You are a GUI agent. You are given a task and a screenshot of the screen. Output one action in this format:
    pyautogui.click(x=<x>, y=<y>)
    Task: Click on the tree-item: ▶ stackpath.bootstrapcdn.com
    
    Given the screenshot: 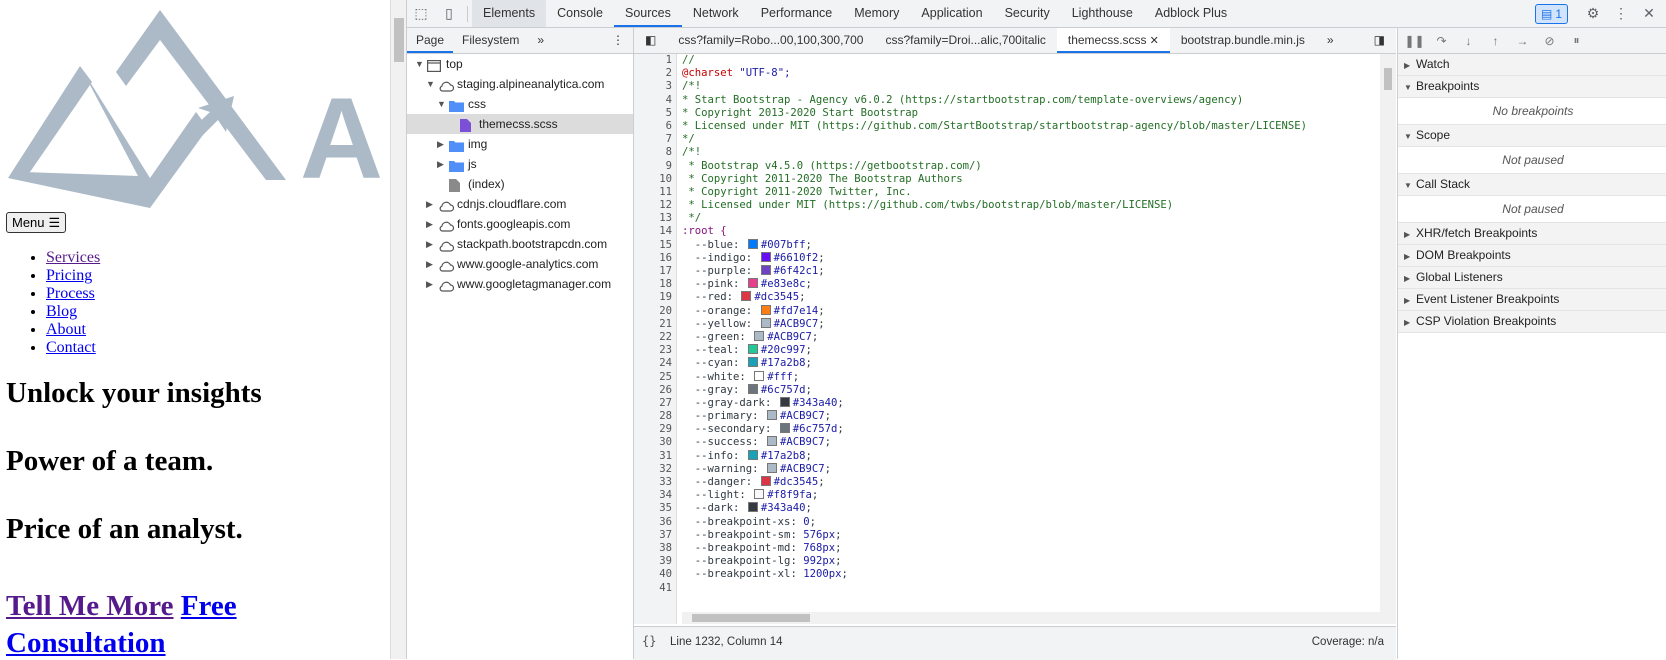 What is the action you would take?
    pyautogui.click(x=520, y=244)
    